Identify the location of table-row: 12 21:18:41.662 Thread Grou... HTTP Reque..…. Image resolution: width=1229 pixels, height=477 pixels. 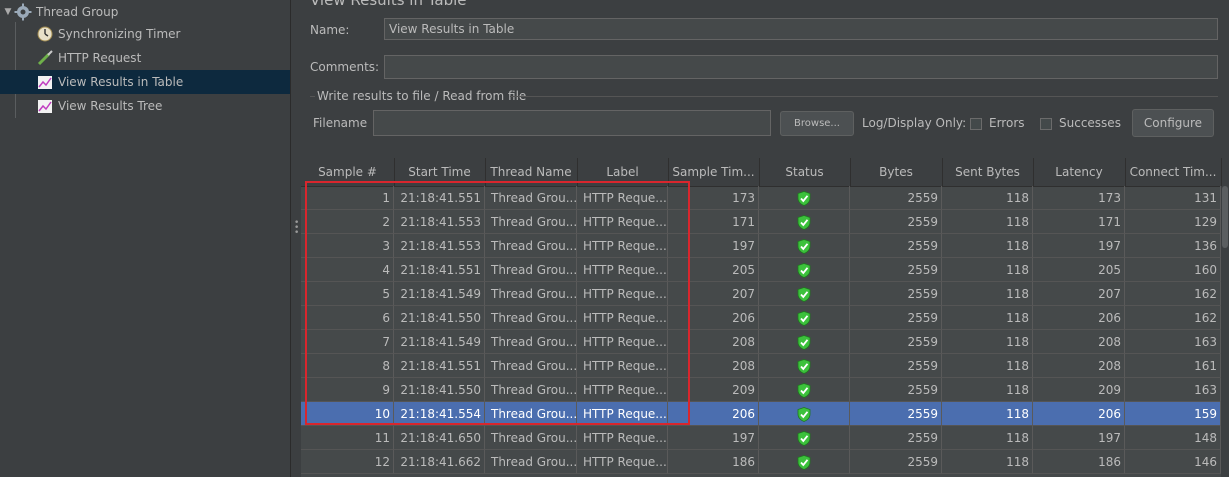
(761, 462).